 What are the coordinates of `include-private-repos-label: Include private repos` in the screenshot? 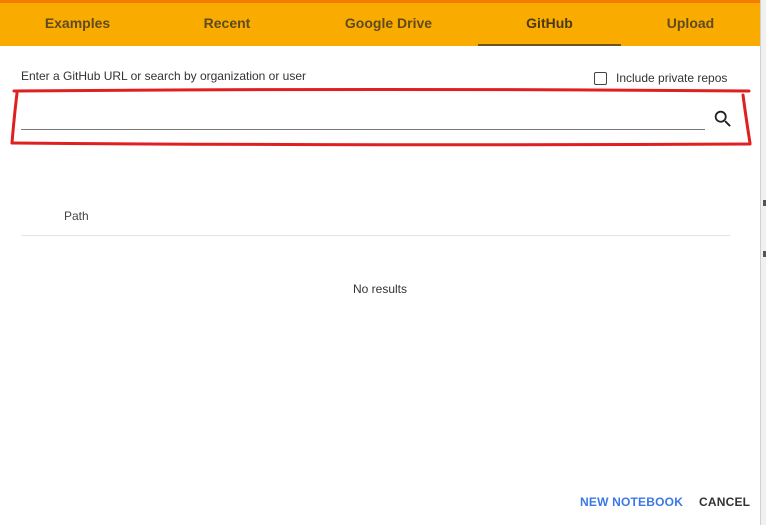 It's located at (672, 78).